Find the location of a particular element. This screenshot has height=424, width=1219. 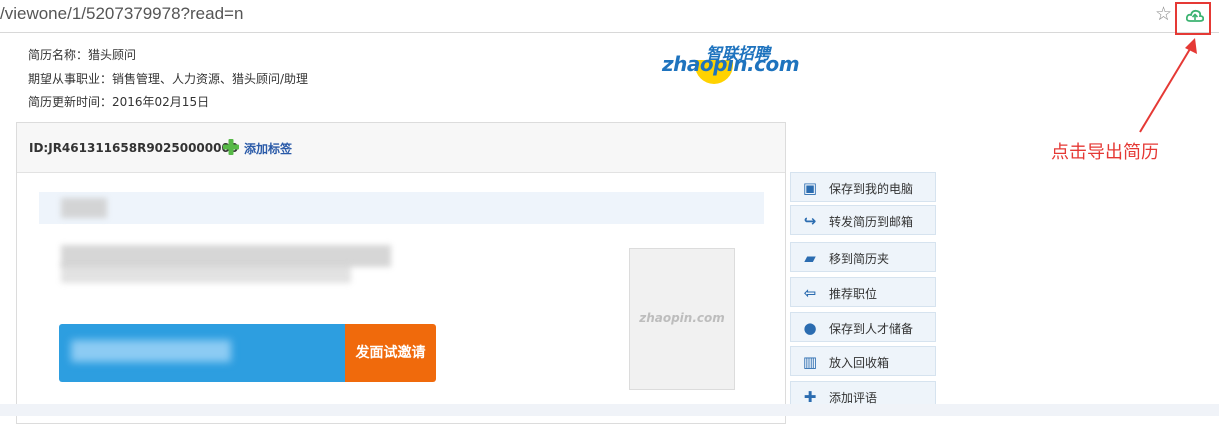

annotation-text: 点击导出简历 is located at coordinates (1105, 152).